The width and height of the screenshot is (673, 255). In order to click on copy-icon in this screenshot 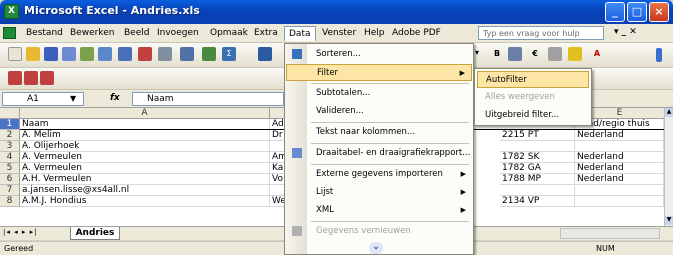, I will do `click(165, 54)`.